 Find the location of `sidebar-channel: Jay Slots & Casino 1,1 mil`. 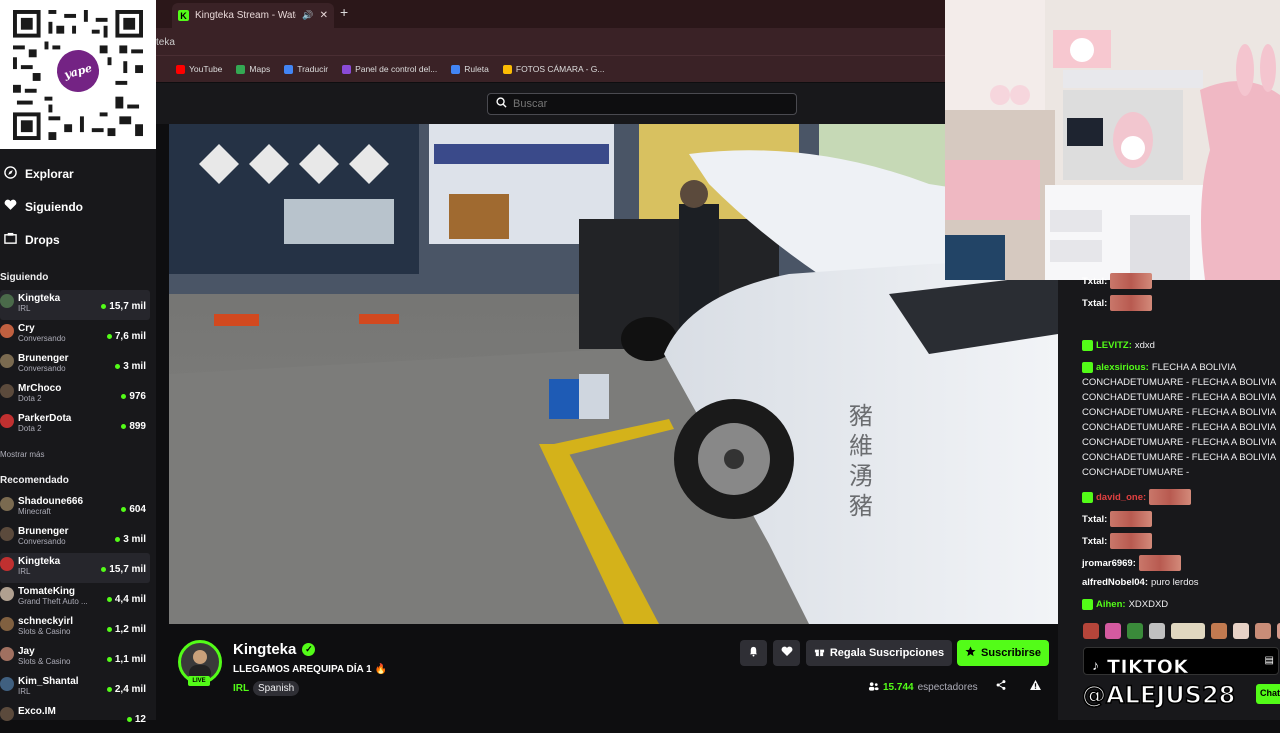

sidebar-channel: Jay Slots & Casino 1,1 mil is located at coordinates (75, 658).